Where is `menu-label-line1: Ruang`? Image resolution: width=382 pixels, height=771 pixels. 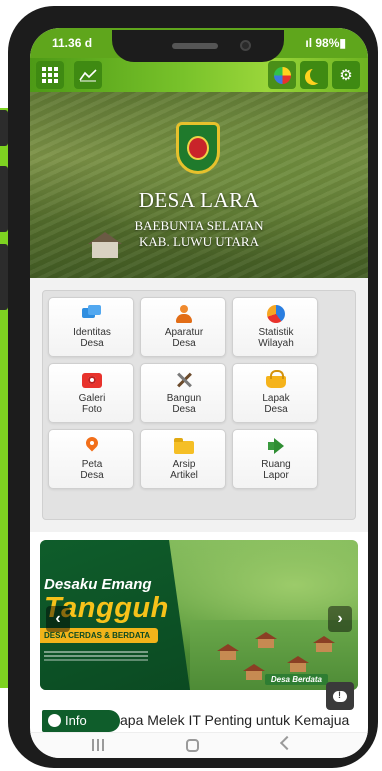
menu-label-line1: Ruang is located at coordinates (276, 464).